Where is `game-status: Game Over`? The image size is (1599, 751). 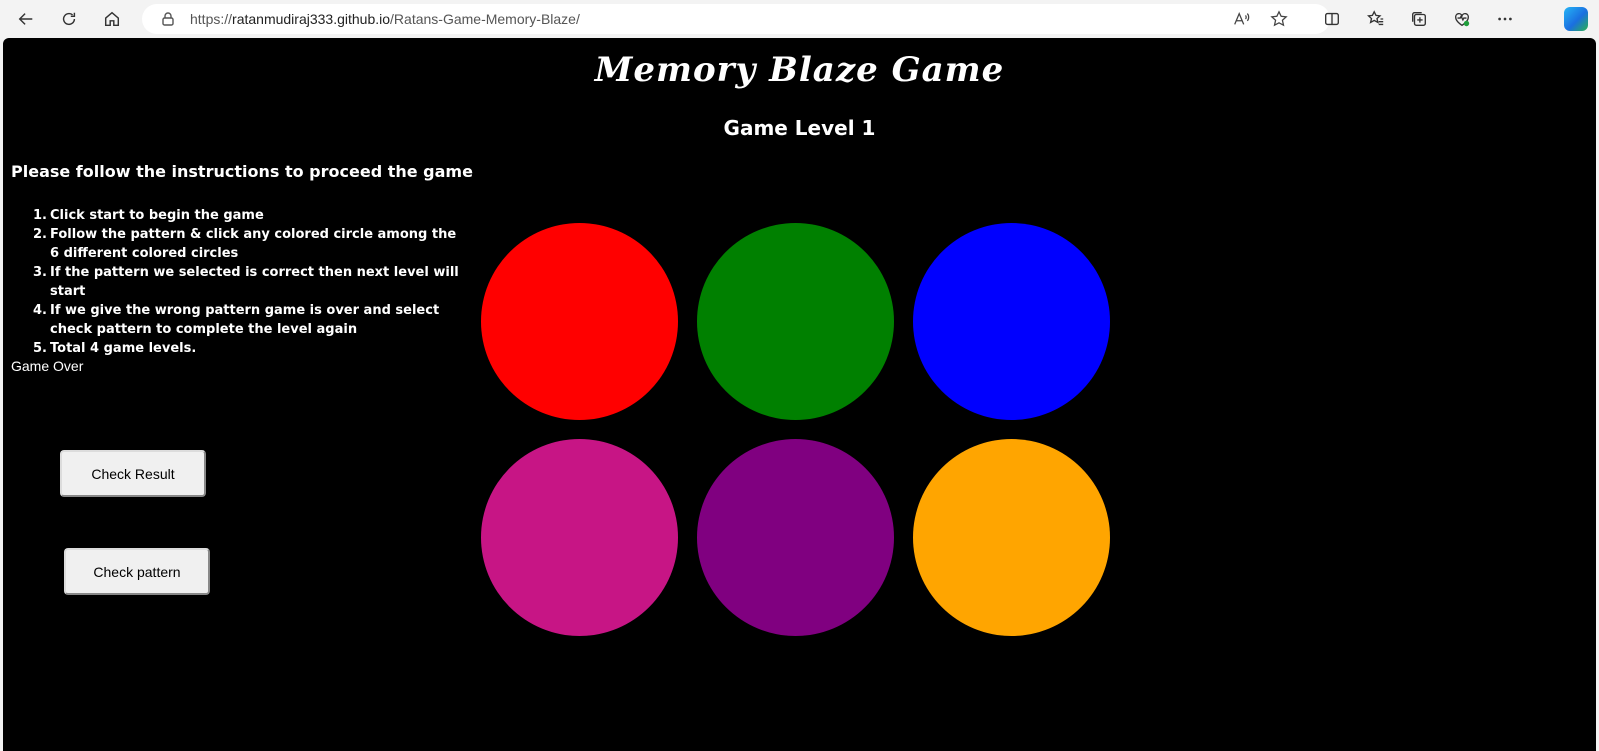
game-status: Game Over is located at coordinates (47, 366).